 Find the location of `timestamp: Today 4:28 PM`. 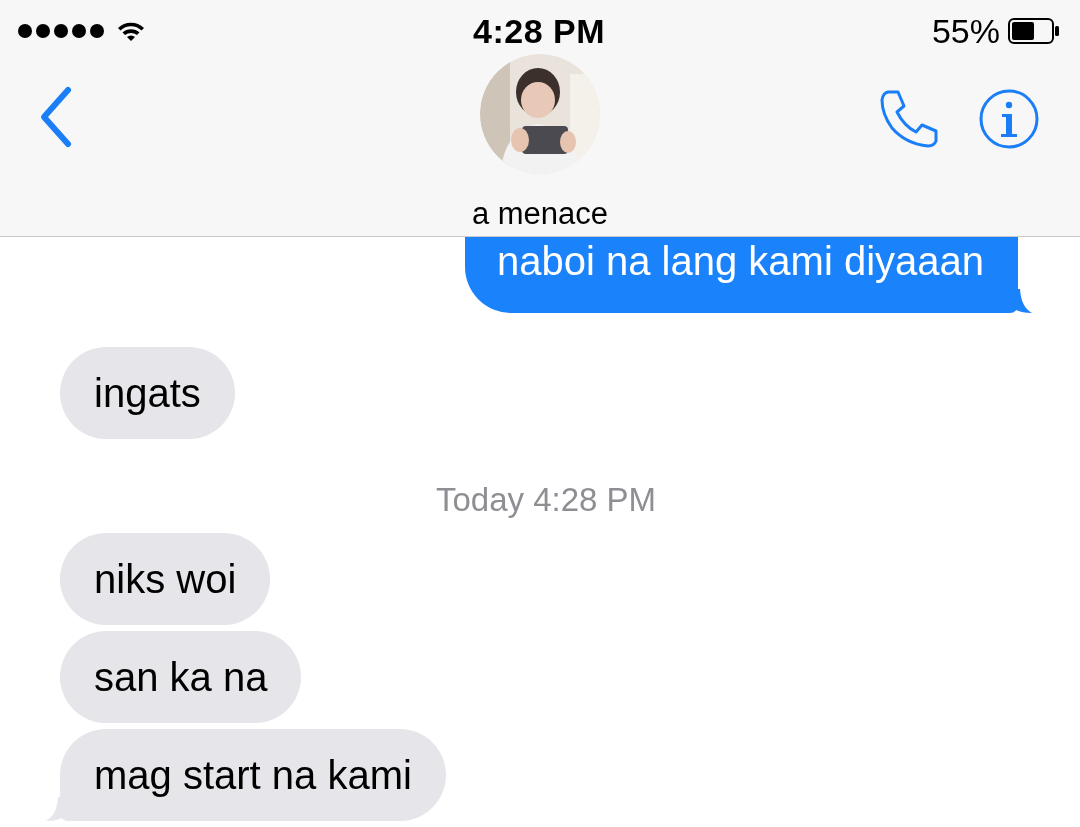

timestamp: Today 4:28 PM is located at coordinates (546, 500).